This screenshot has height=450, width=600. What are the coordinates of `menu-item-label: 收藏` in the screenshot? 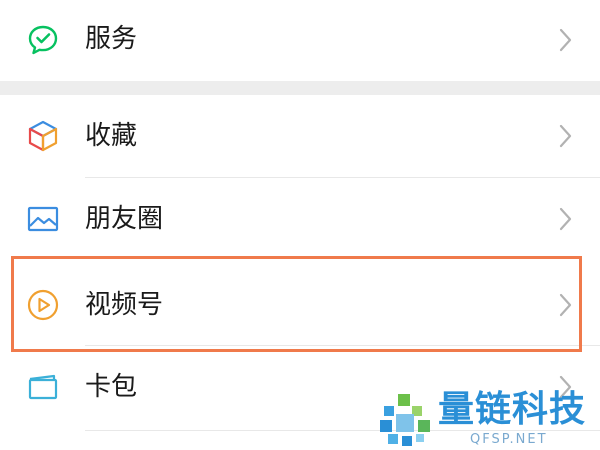 It's located at (111, 136).